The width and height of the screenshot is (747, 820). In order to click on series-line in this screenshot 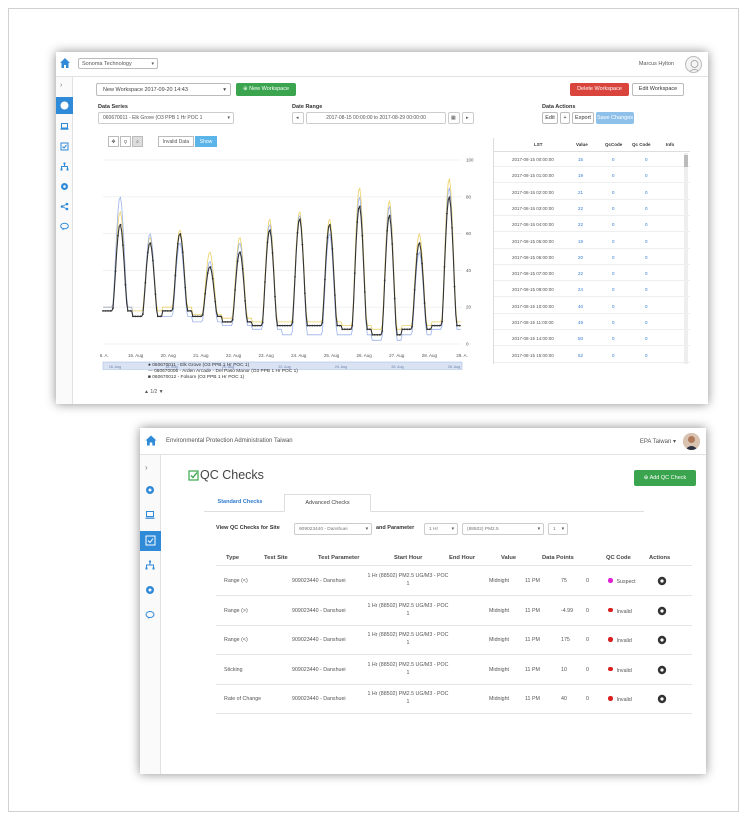, I will do `click(282, 265)`.